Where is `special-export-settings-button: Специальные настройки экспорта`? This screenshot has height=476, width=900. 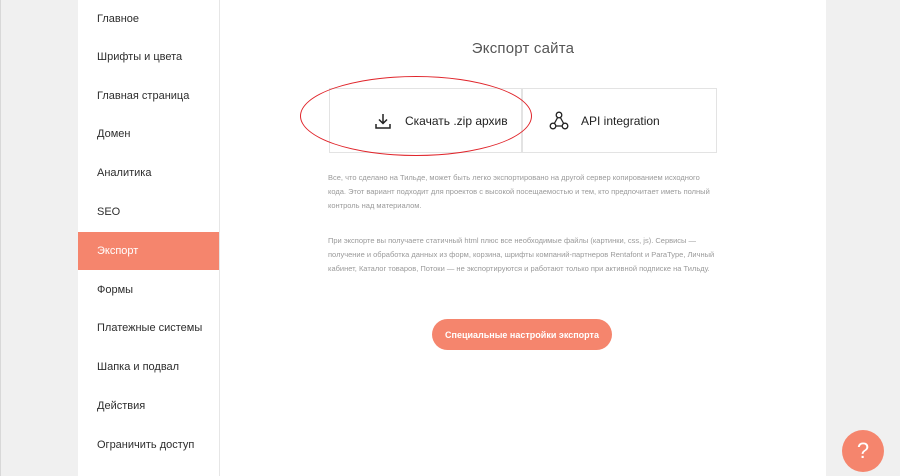
special-export-settings-button: Специальные настройки экспорта is located at coordinates (522, 334).